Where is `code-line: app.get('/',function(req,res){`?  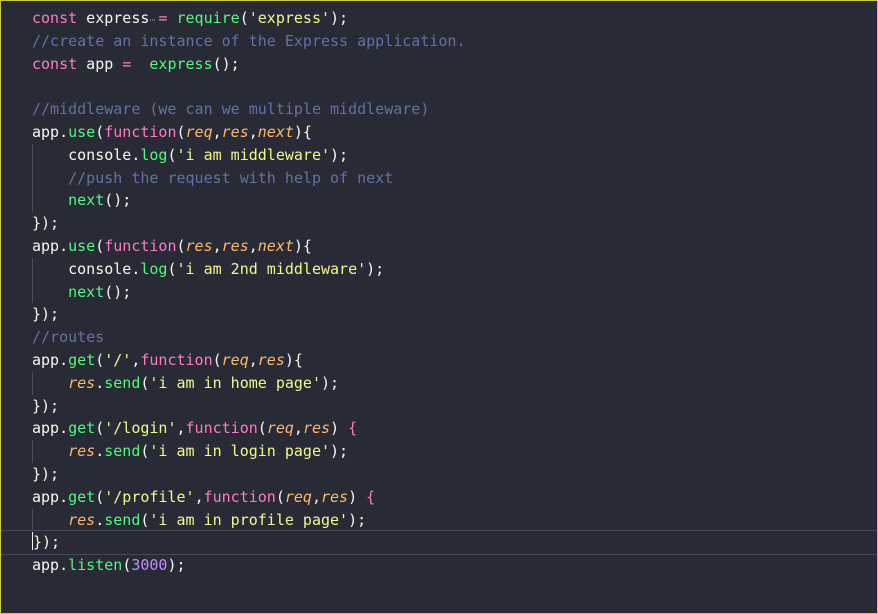
code-line: app.get('/',function(req,res){ is located at coordinates (454, 360).